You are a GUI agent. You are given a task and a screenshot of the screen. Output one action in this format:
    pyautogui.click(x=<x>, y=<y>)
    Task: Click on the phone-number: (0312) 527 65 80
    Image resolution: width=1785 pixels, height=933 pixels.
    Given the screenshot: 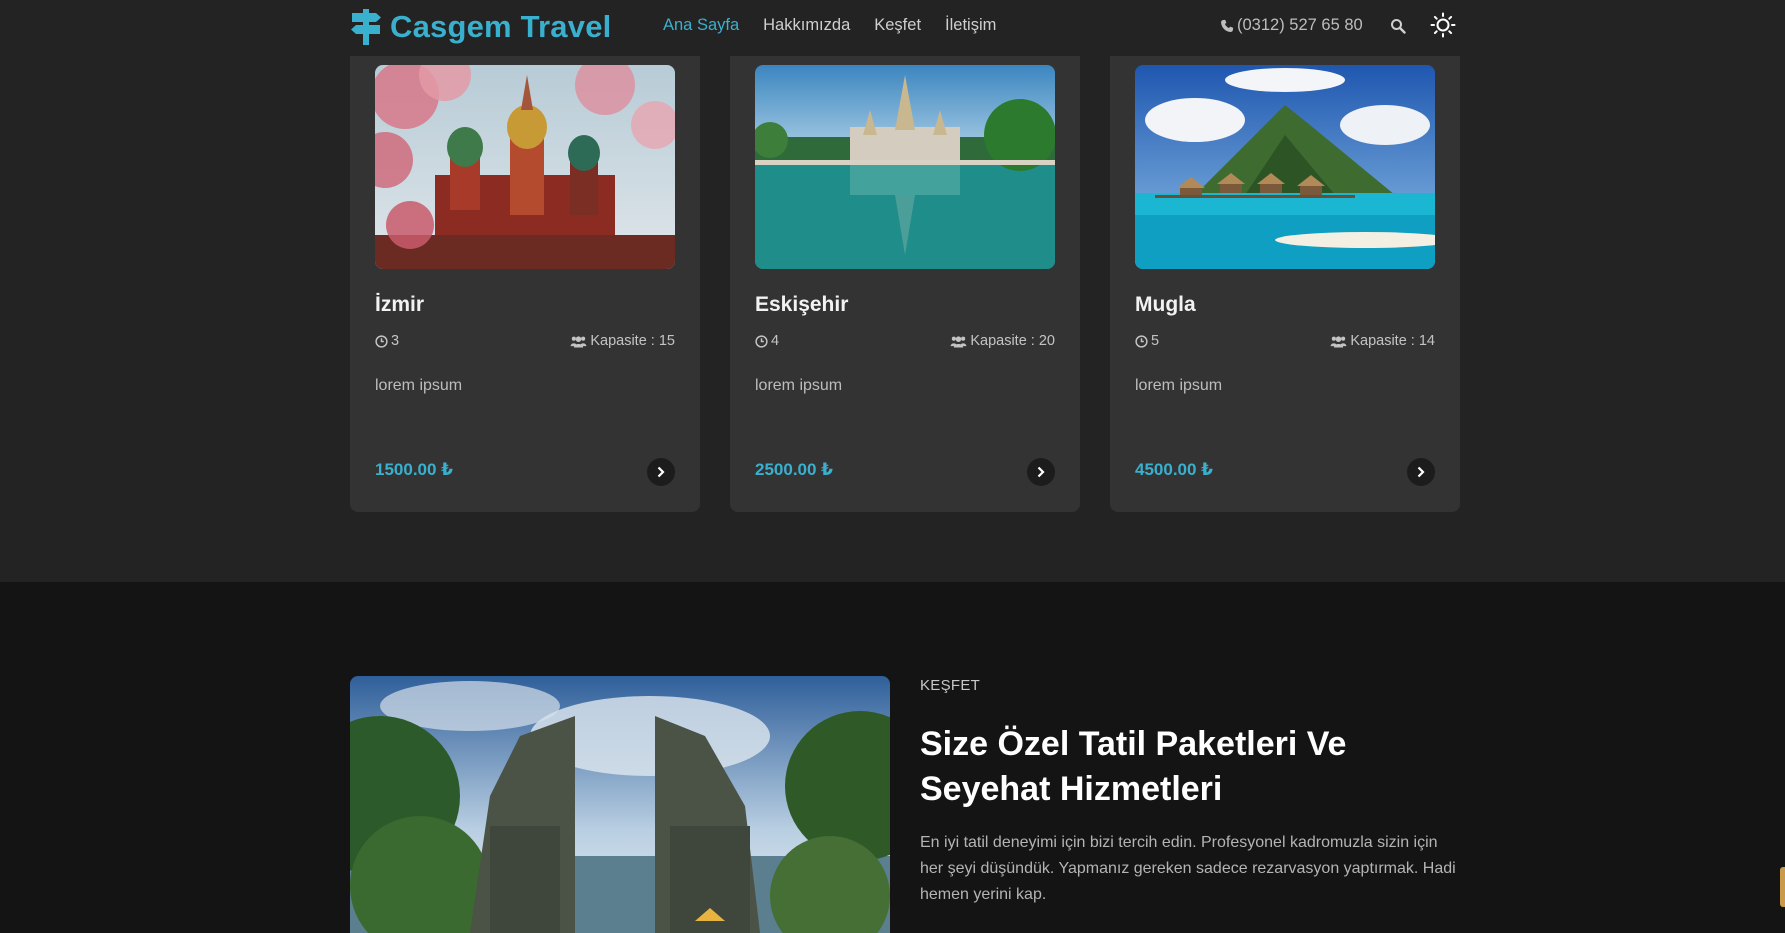 What is the action you would take?
    pyautogui.click(x=1300, y=25)
    